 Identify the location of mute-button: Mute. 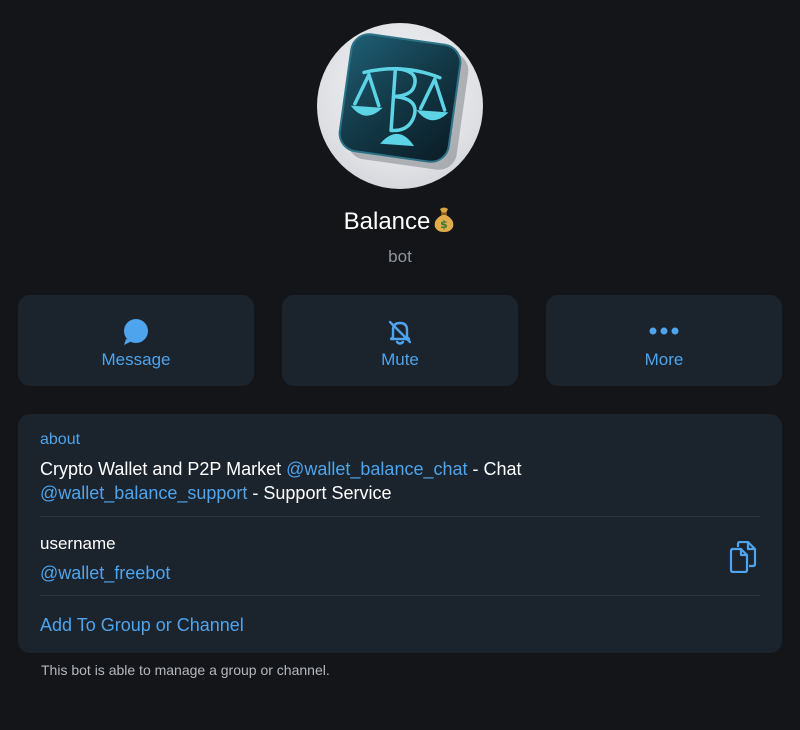
(400, 340).